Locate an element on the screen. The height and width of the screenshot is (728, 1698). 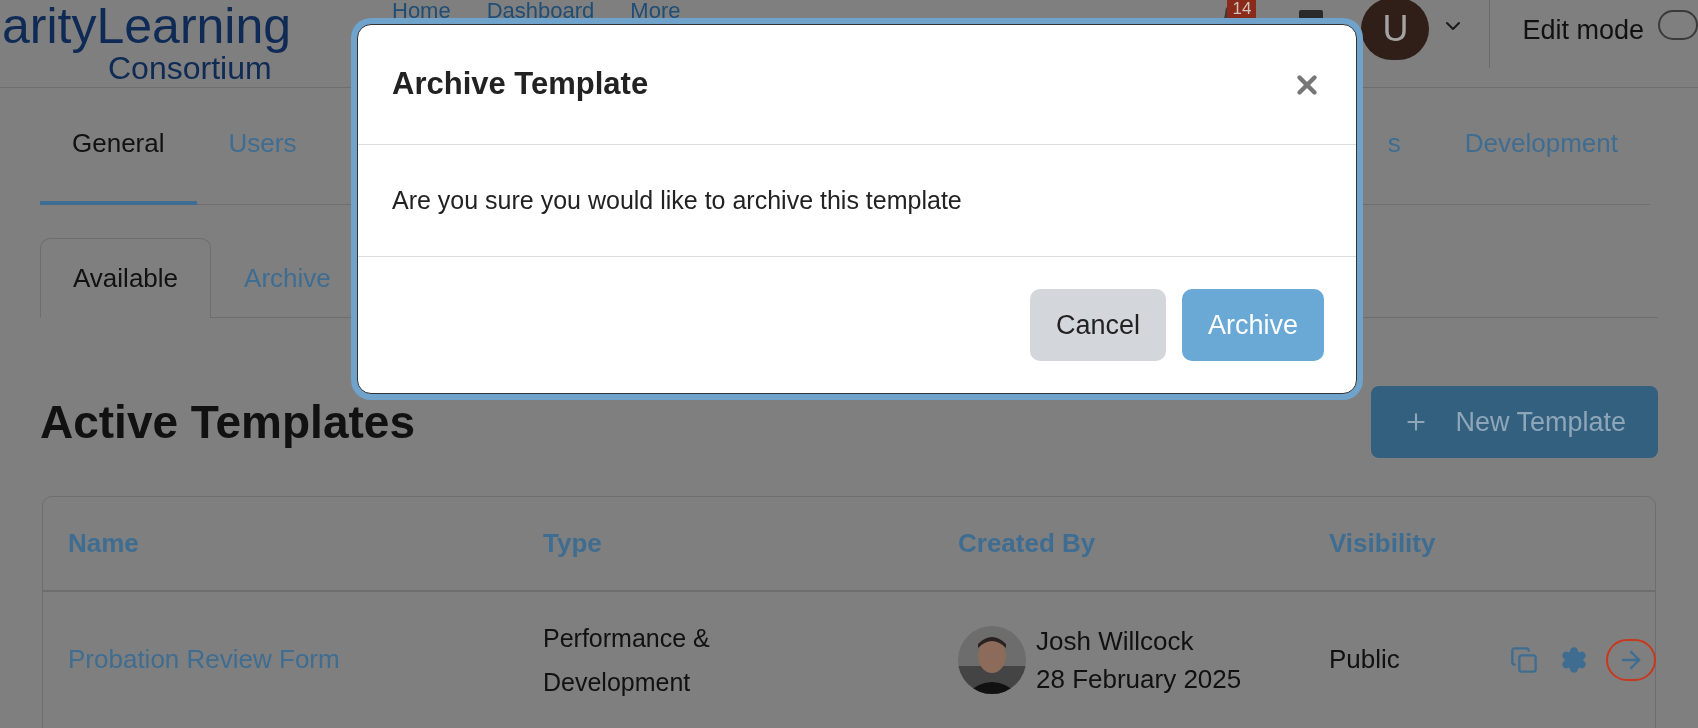
dialog-title: Archive Template is located at coordinates (520, 84).